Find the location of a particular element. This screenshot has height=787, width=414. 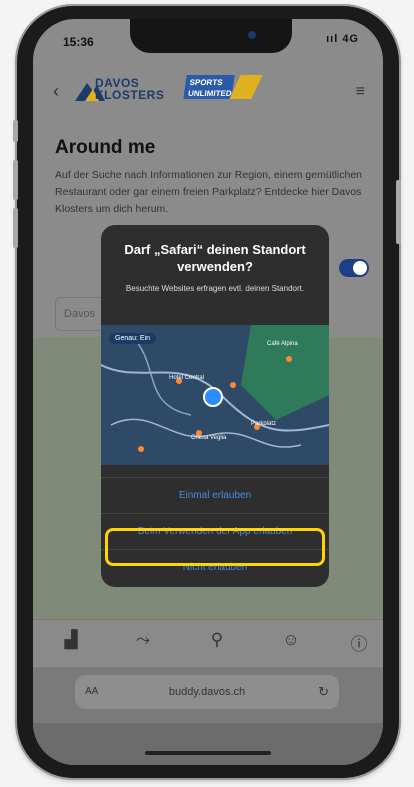

location-toggle is located at coordinates (354, 268).